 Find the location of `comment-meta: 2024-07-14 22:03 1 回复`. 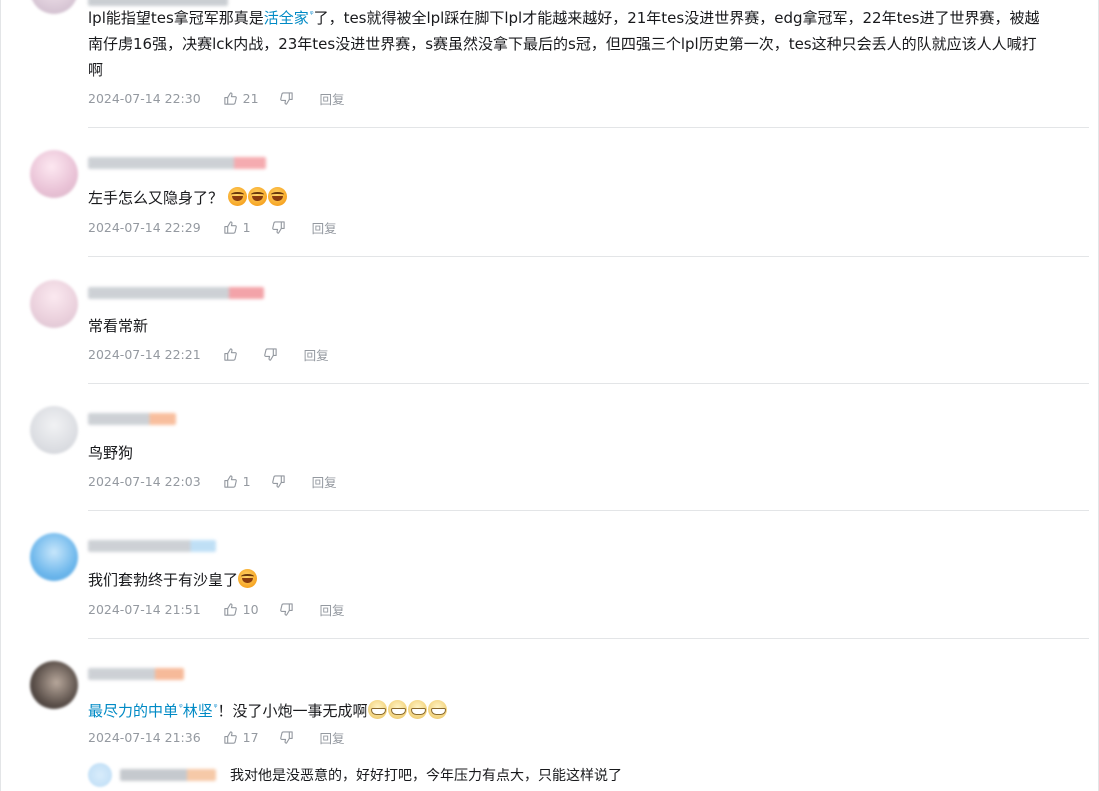

comment-meta: 2024-07-14 22:03 1 回复 is located at coordinates (212, 481).